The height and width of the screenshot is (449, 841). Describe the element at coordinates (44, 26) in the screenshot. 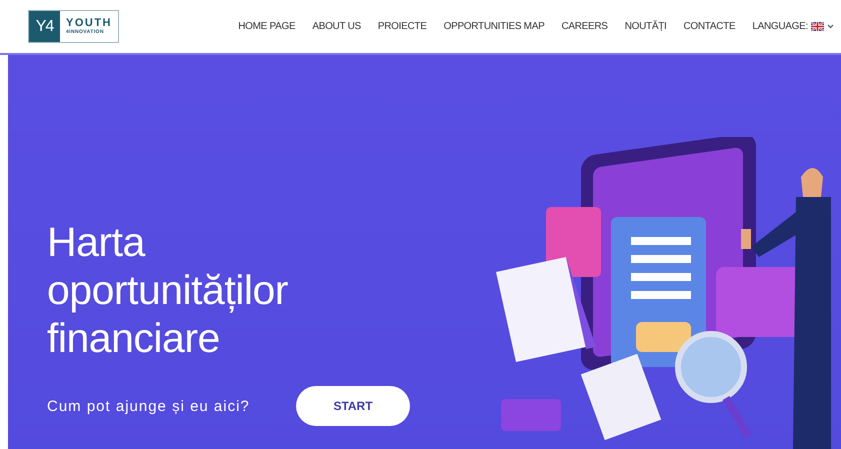

I see `logo-mark: Y4` at that location.